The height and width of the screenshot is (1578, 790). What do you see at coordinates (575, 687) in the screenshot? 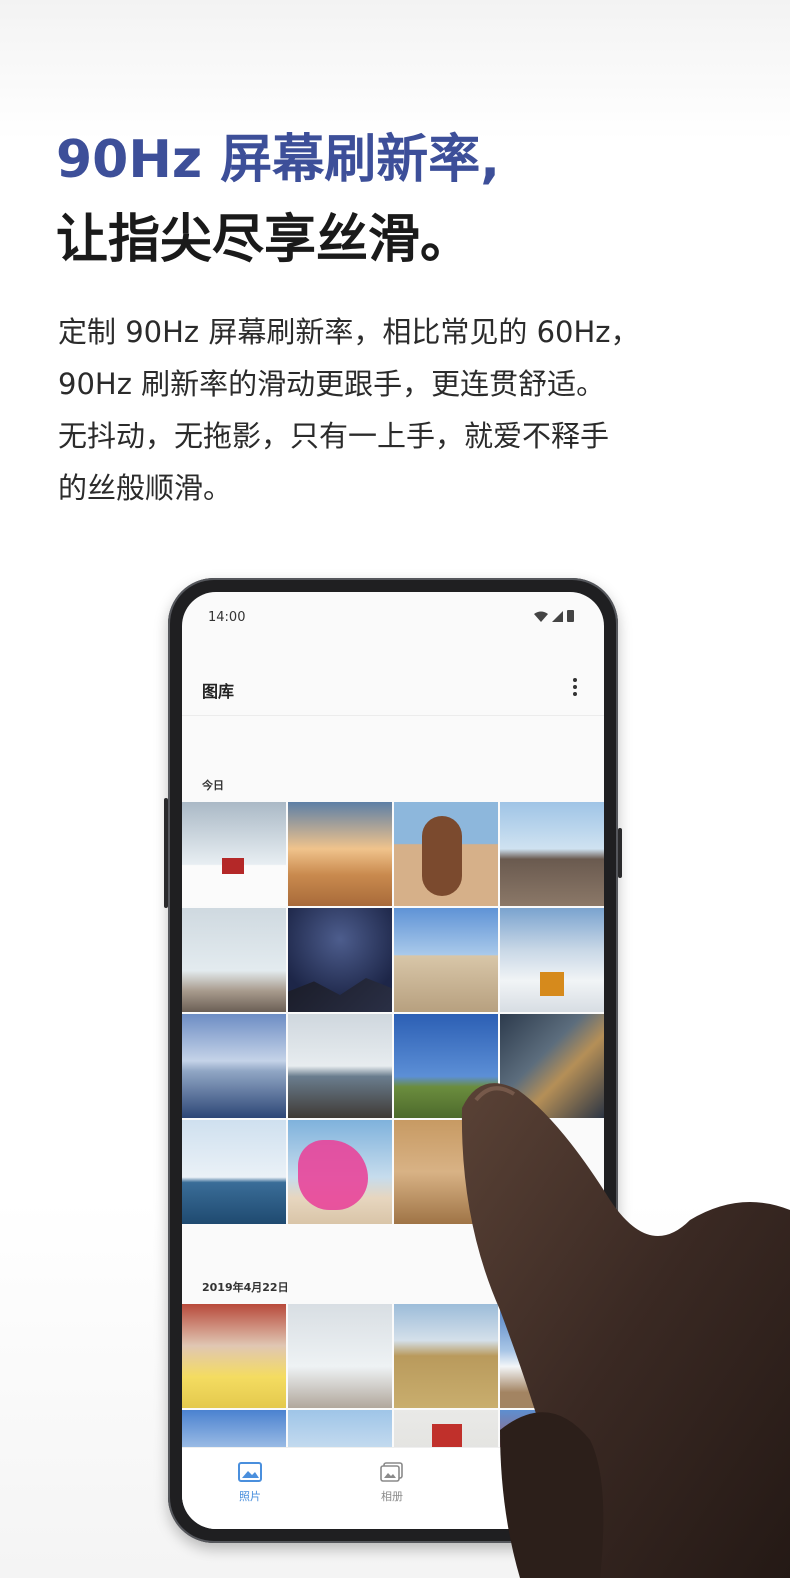
I see `more-vertical-icon` at bounding box center [575, 687].